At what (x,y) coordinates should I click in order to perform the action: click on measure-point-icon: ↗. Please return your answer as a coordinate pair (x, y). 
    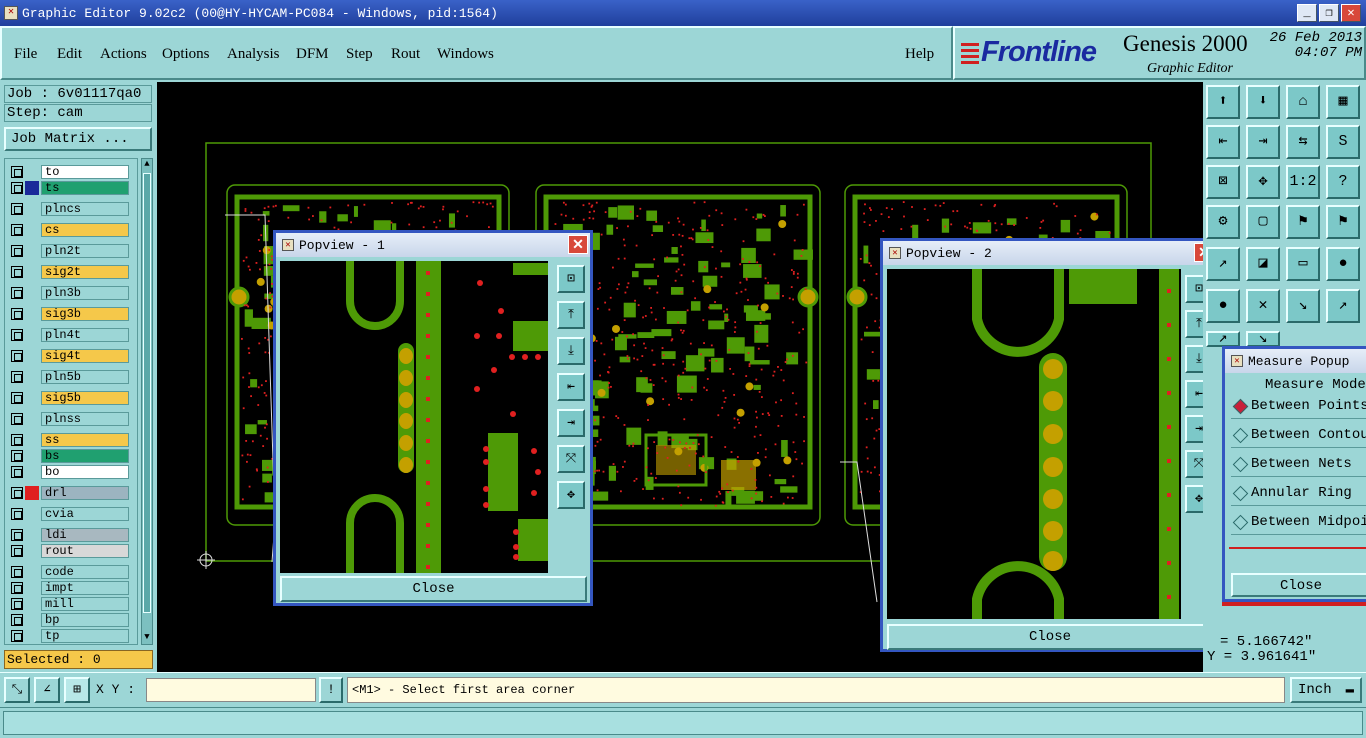
    Looking at the image, I should click on (1343, 306).